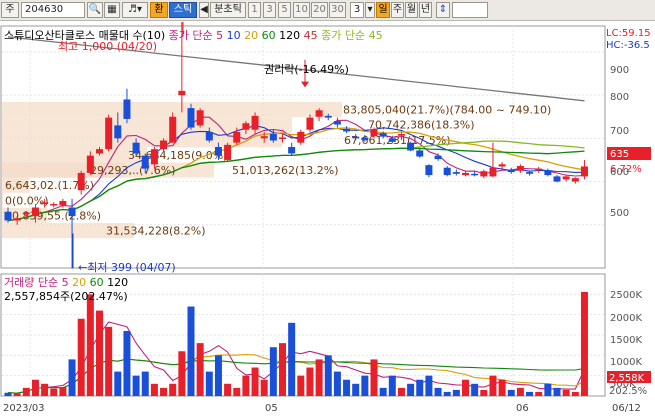 Image resolution: width=655 pixels, height=419 pixels. What do you see at coordinates (619, 70) in the screenshot?
I see `y-tick-900: 900` at bounding box center [619, 70].